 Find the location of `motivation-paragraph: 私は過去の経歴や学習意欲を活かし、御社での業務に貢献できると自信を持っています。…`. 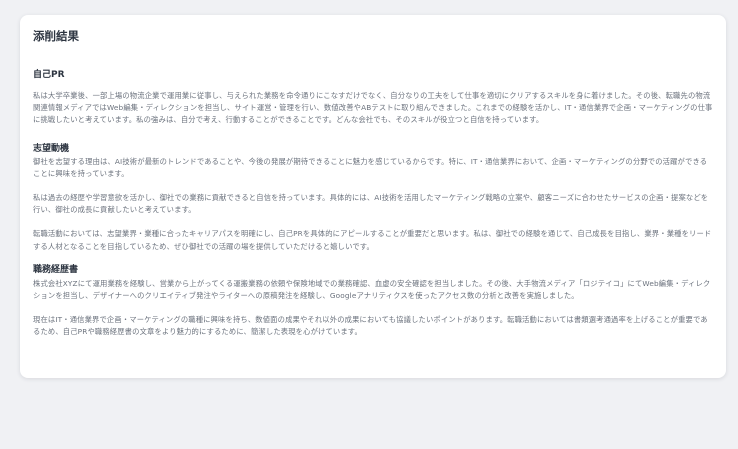

motivation-paragraph: 私は過去の経歴や学習意欲を活かし、御社での業務に貢献できると自信を持っています。… is located at coordinates (371, 204).